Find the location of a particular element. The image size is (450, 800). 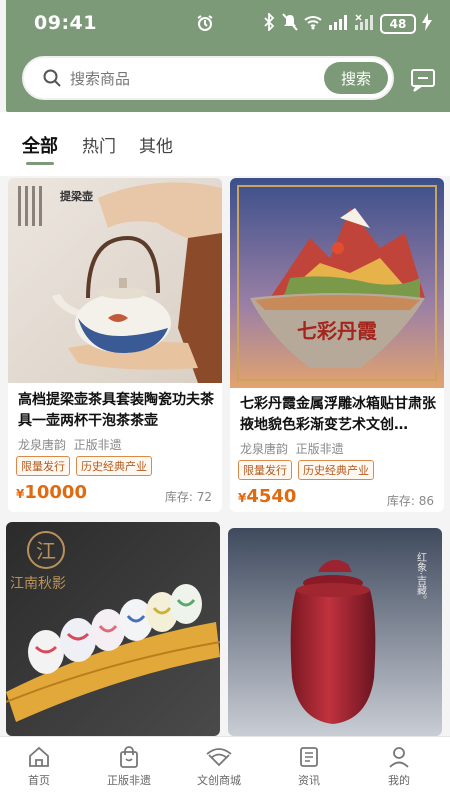

bluetooth-icon is located at coordinates (269, 23).